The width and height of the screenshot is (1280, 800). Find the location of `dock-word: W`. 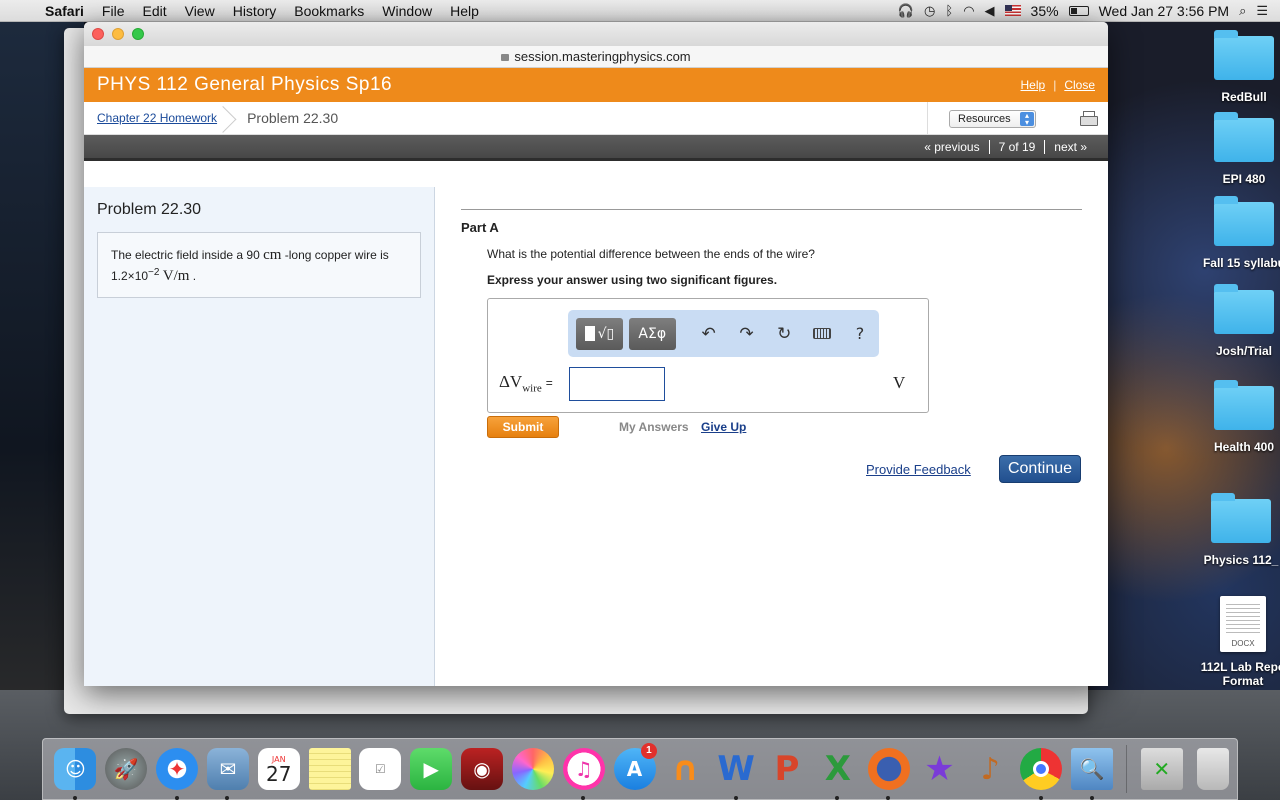

dock-word: W is located at coordinates (736, 772).